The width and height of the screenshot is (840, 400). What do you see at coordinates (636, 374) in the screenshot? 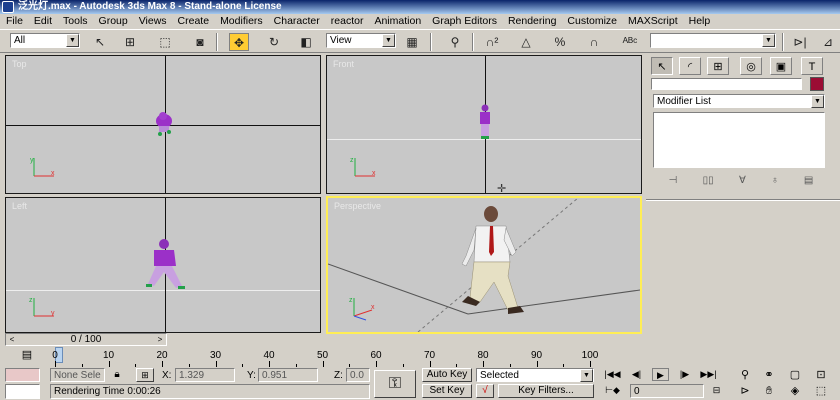
I see `previous-frame-icon: ◀|` at bounding box center [636, 374].